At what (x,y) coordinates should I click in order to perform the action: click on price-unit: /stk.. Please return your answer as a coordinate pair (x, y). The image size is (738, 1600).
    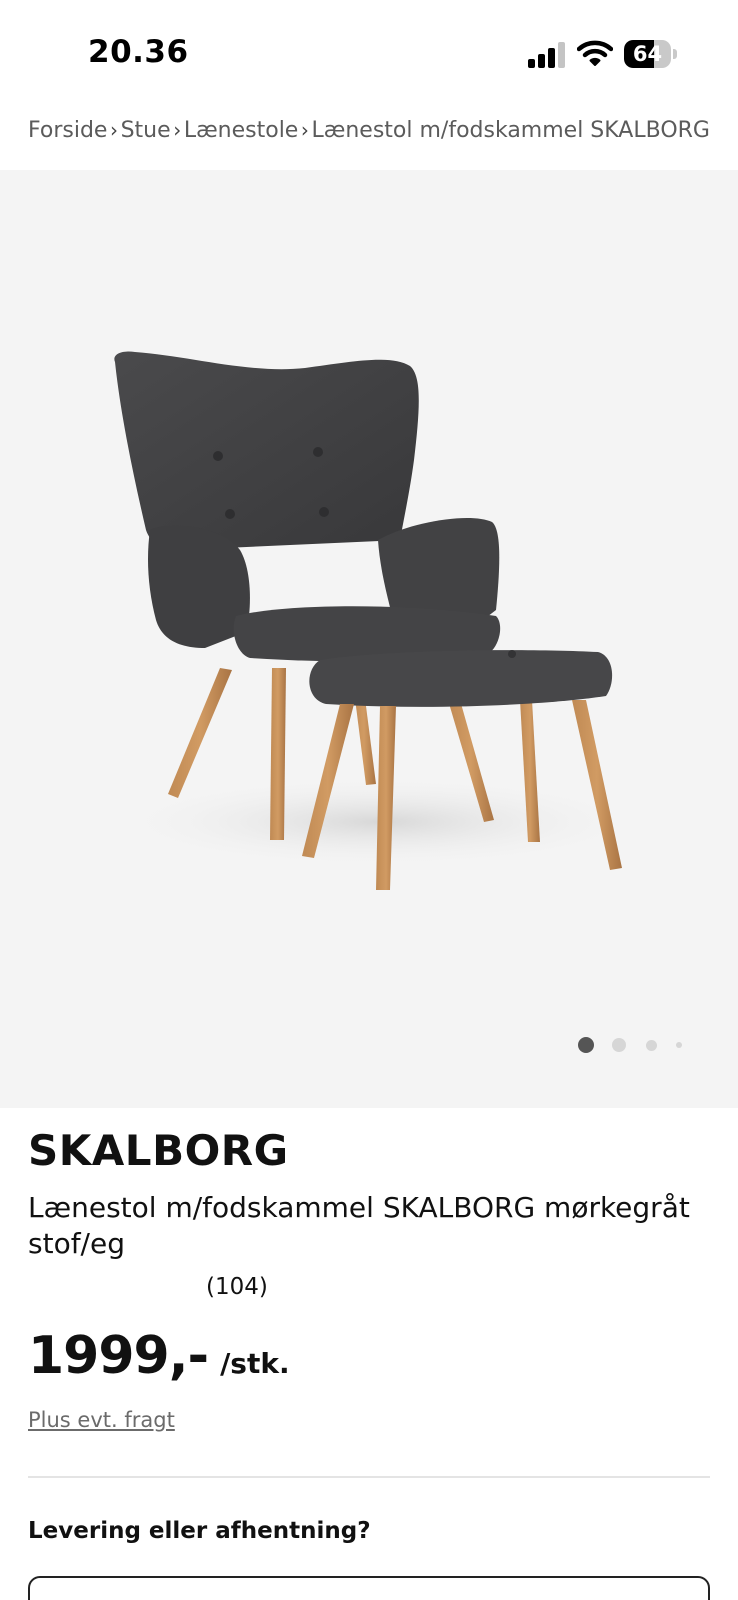
    Looking at the image, I should click on (255, 1363).